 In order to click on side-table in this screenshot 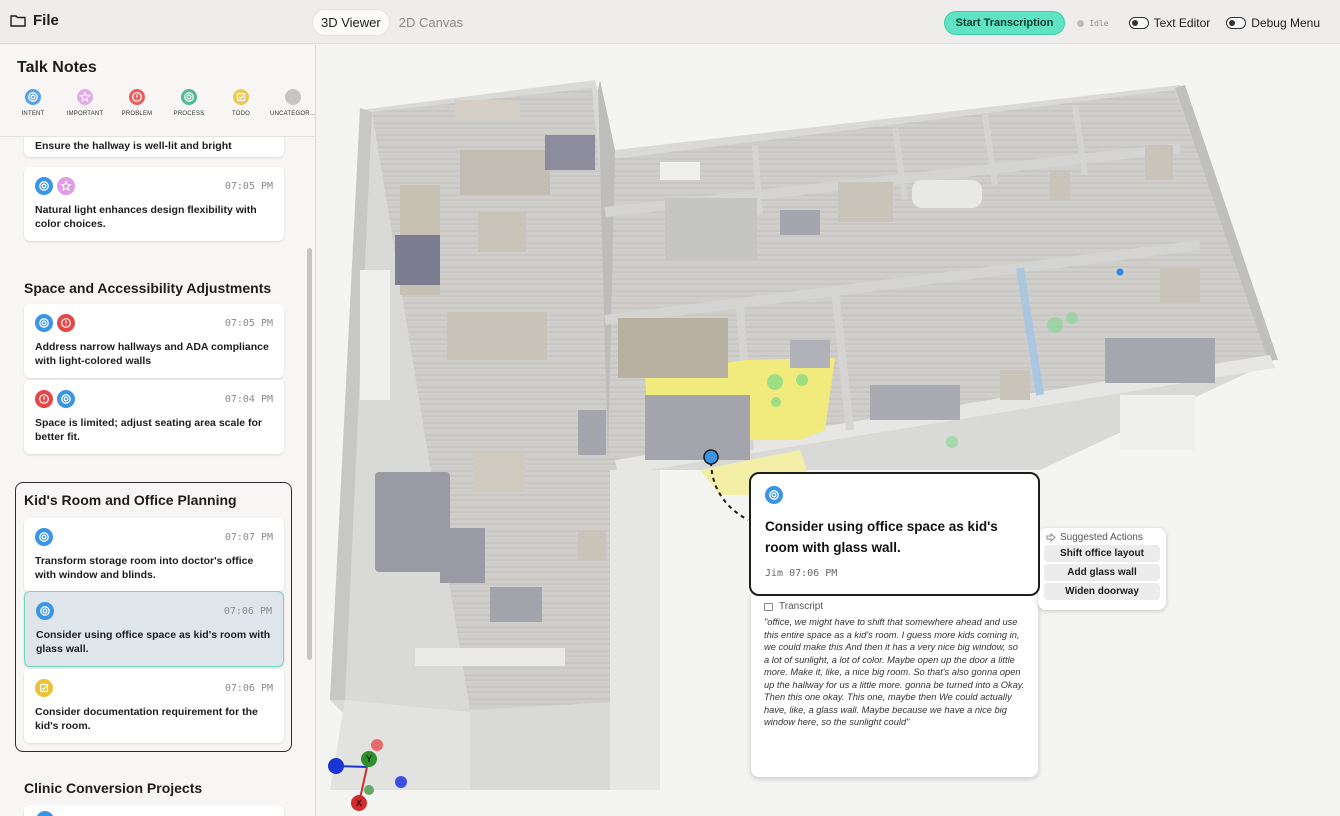, I will do `click(592, 545)`.